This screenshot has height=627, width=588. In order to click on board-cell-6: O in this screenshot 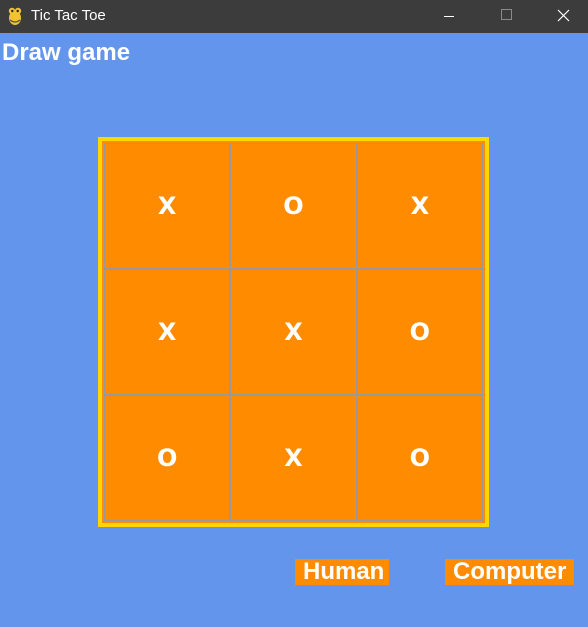, I will do `click(419, 332)`.